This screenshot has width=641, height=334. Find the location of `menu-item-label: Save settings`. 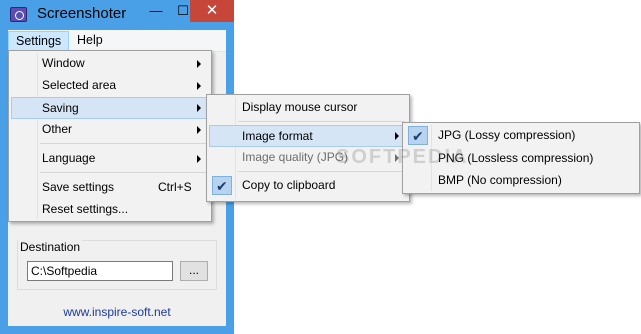

menu-item-label: Save settings is located at coordinates (78, 187).